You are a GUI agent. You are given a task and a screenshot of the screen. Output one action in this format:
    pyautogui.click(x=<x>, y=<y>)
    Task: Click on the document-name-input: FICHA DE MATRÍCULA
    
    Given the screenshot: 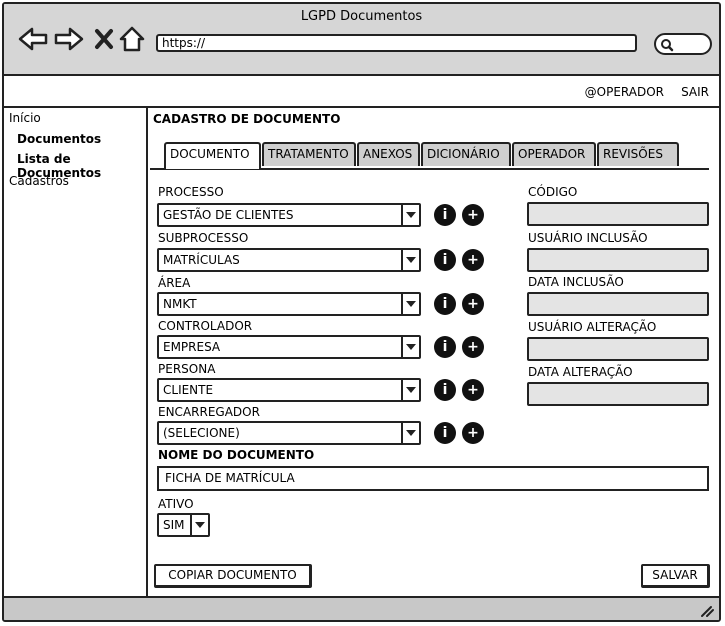 What is the action you would take?
    pyautogui.click(x=433, y=478)
    